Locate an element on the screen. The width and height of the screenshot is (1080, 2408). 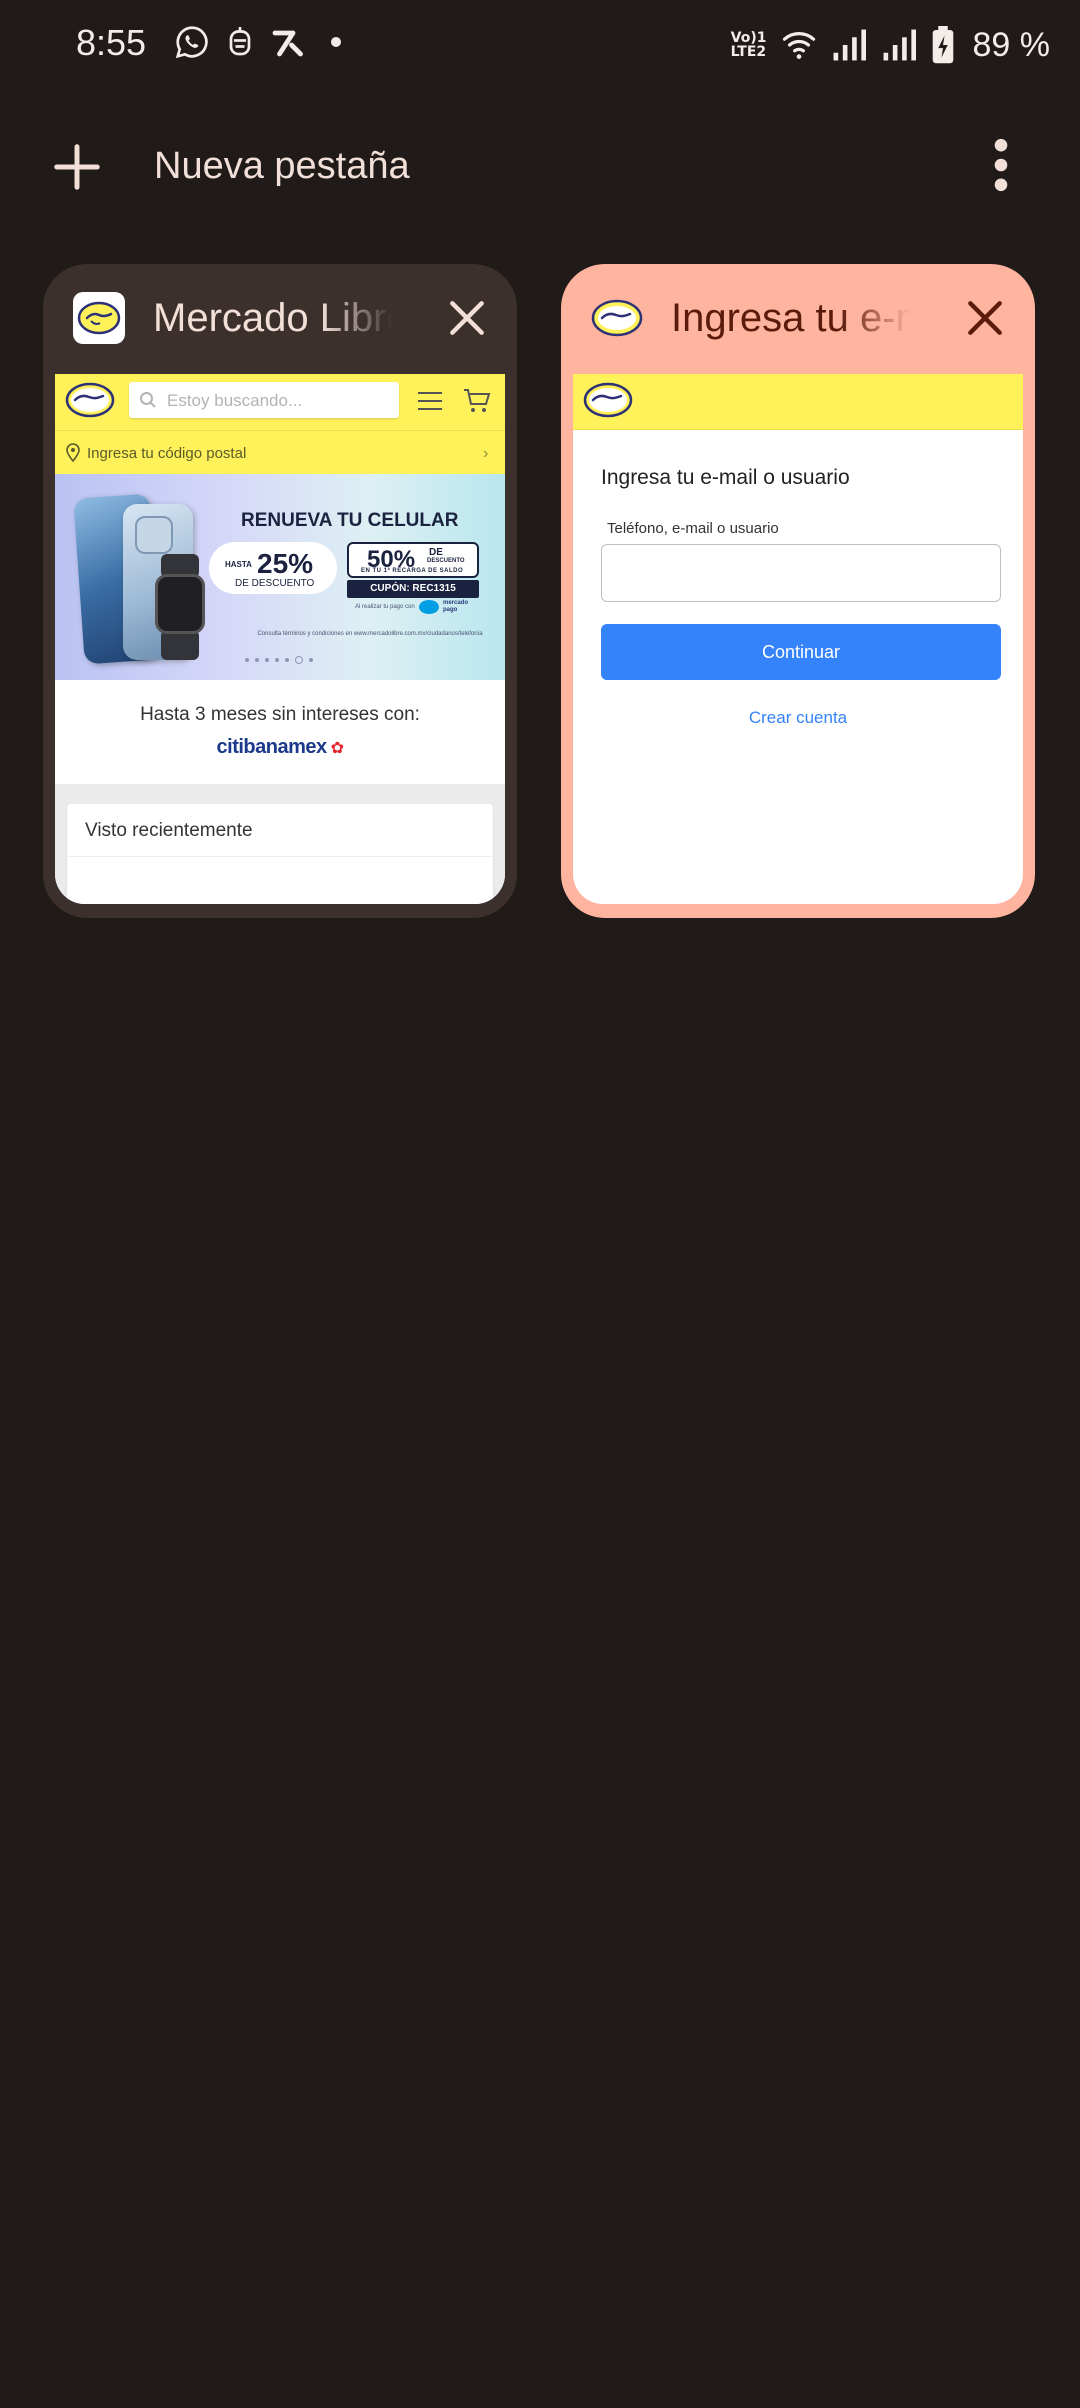
second-discount-de: DE is located at coordinates (436, 552).